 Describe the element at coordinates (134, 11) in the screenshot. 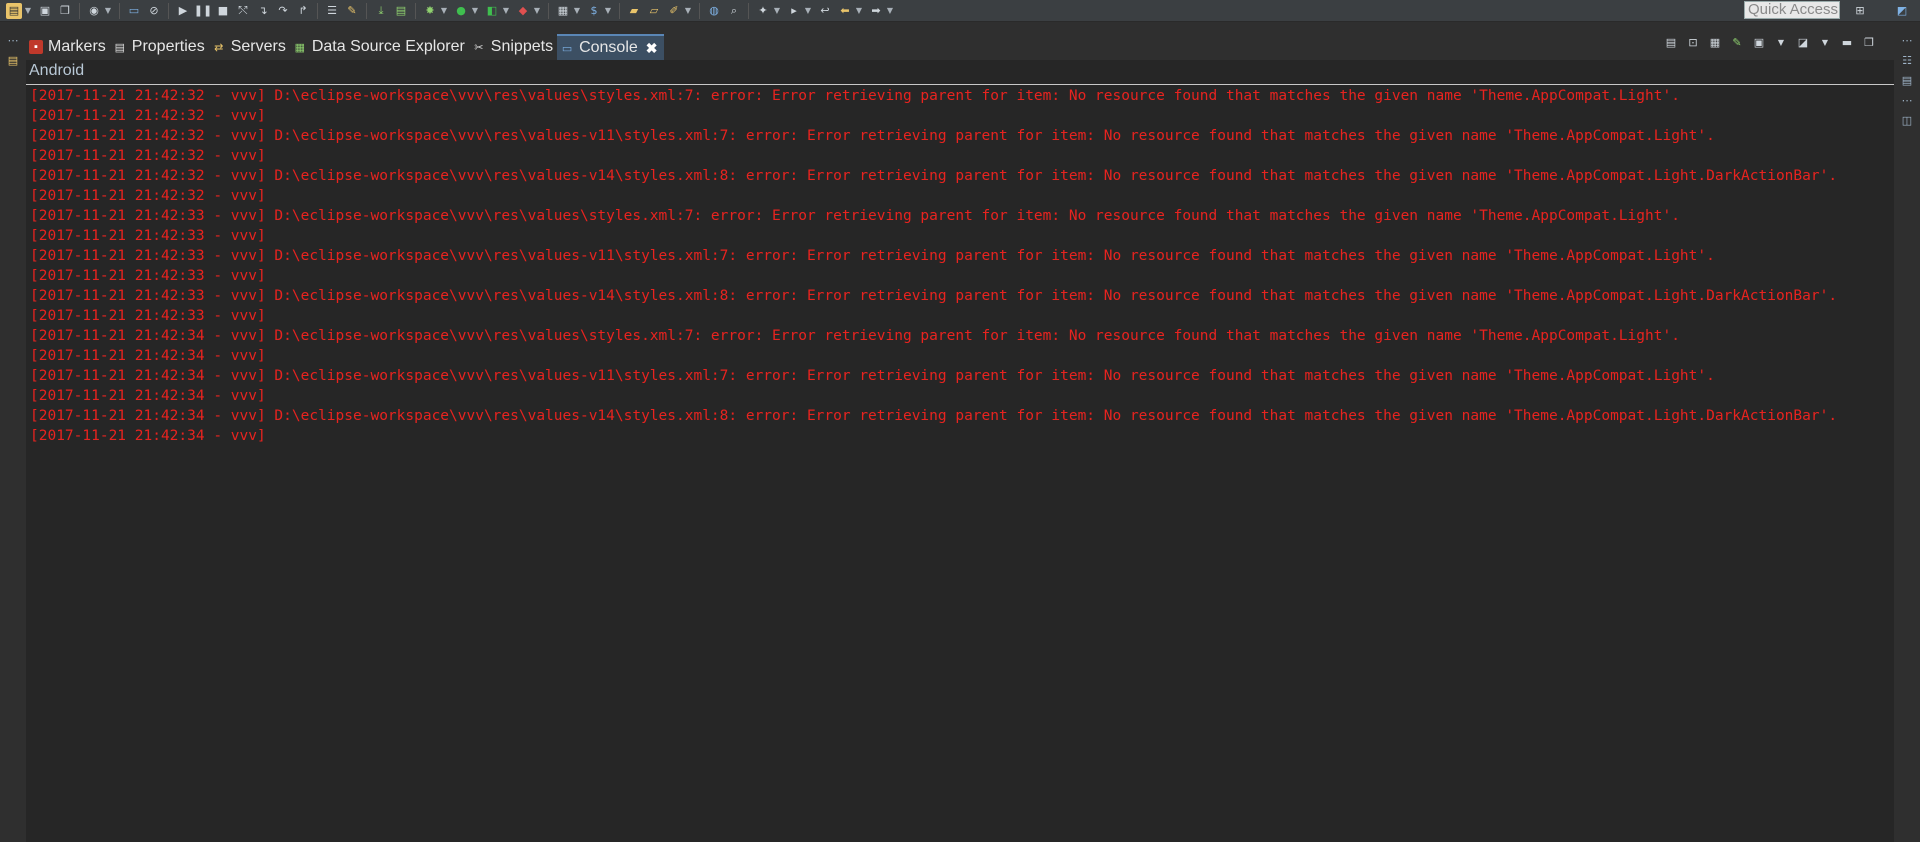

I see `terminal-icon: ▭` at that location.